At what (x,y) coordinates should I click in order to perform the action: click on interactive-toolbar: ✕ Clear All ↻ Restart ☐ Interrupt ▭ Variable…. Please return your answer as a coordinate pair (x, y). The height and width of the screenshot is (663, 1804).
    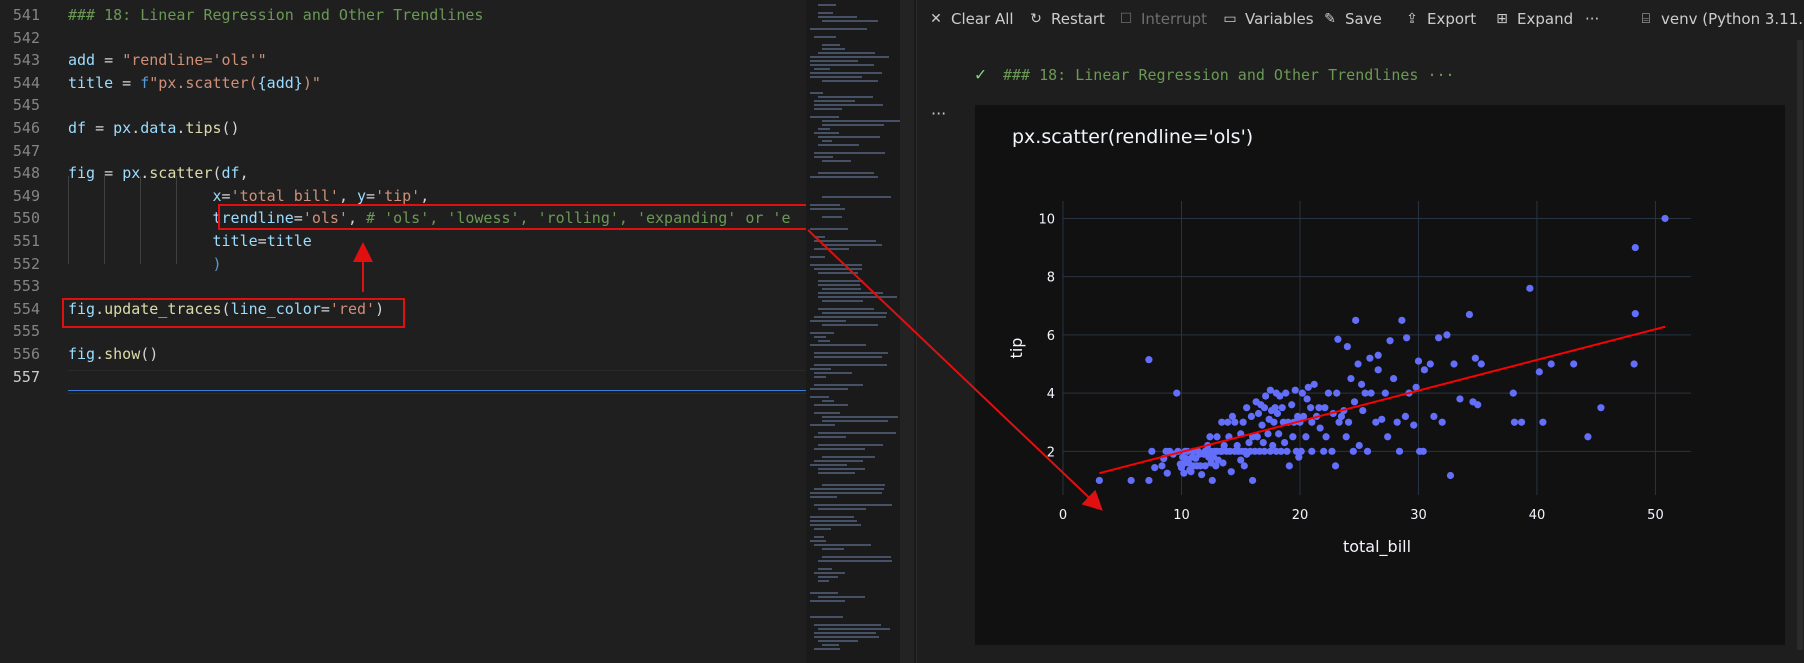
    Looking at the image, I should click on (1360, 19).